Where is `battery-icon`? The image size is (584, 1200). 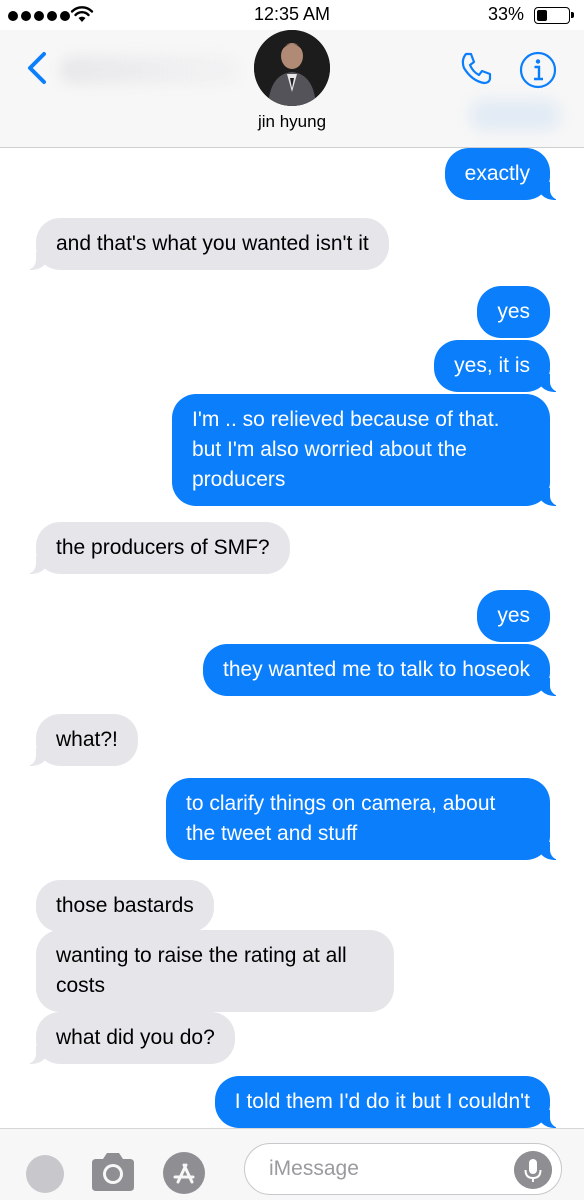
battery-icon is located at coordinates (554, 15).